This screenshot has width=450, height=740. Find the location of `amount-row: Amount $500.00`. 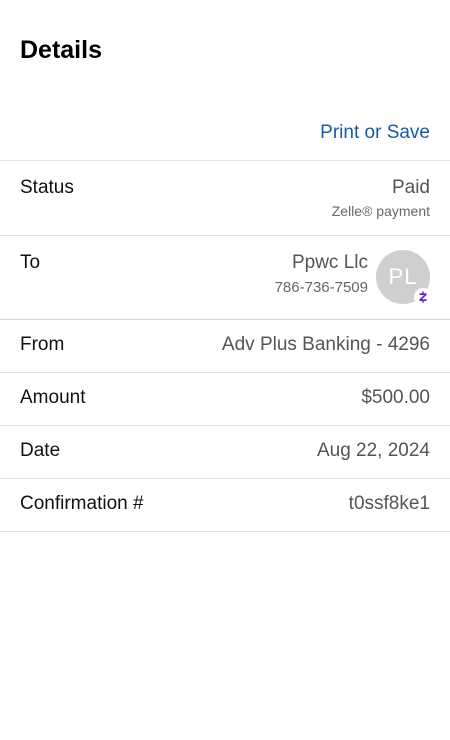

amount-row: Amount $500.00 is located at coordinates (225, 399).